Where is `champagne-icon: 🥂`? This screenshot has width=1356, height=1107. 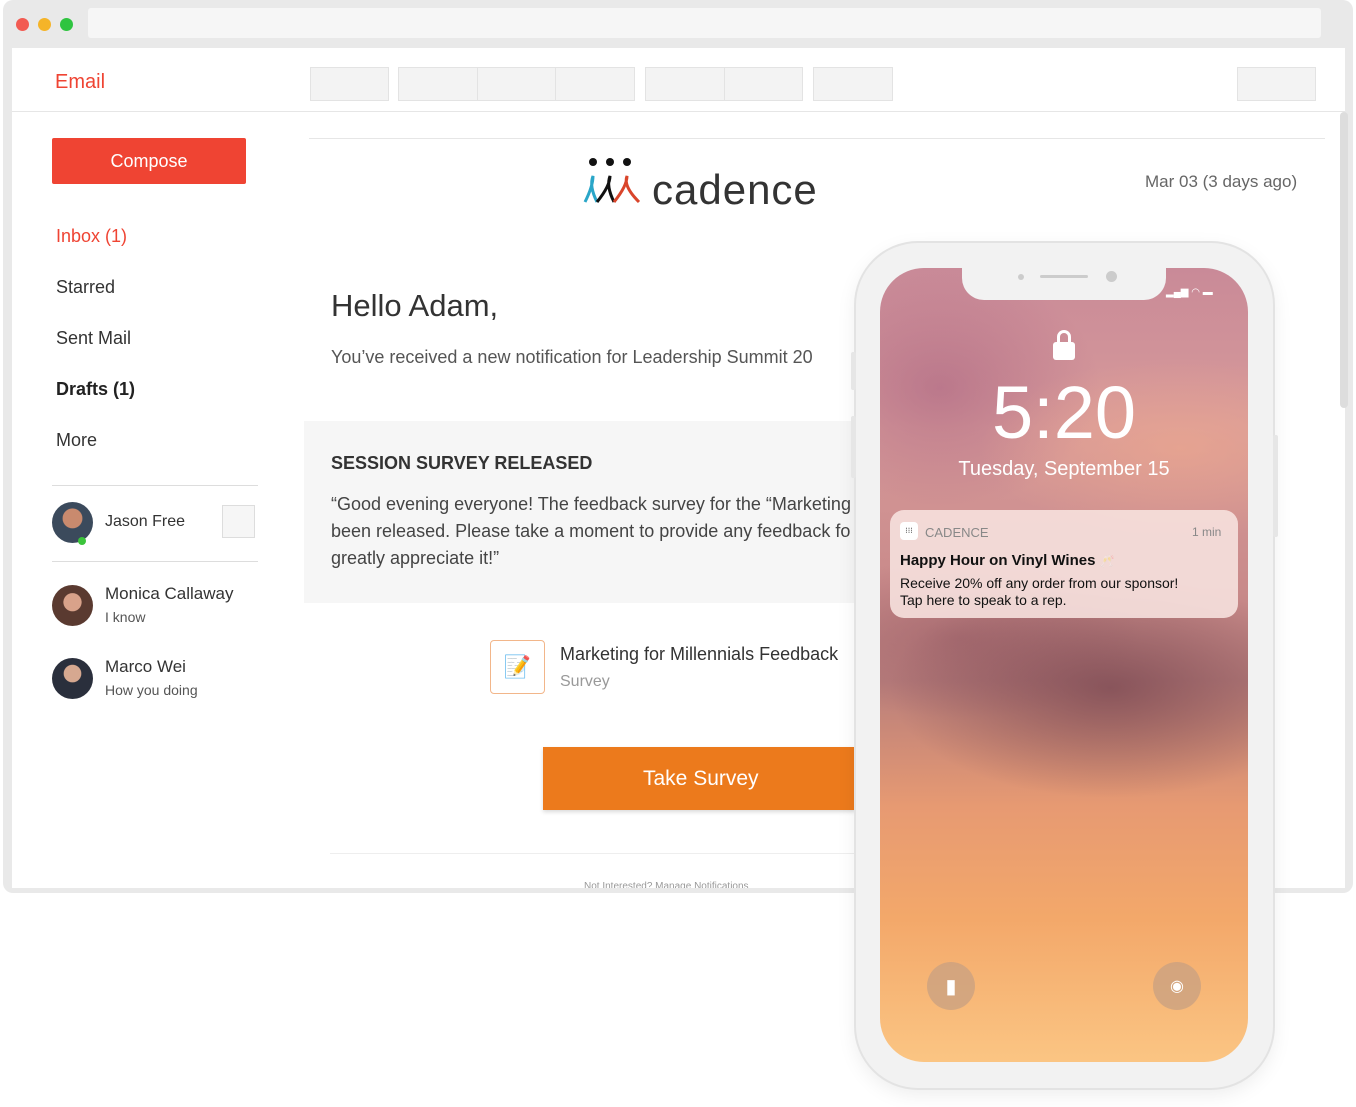 champagne-icon: 🥂 is located at coordinates (1107, 561).